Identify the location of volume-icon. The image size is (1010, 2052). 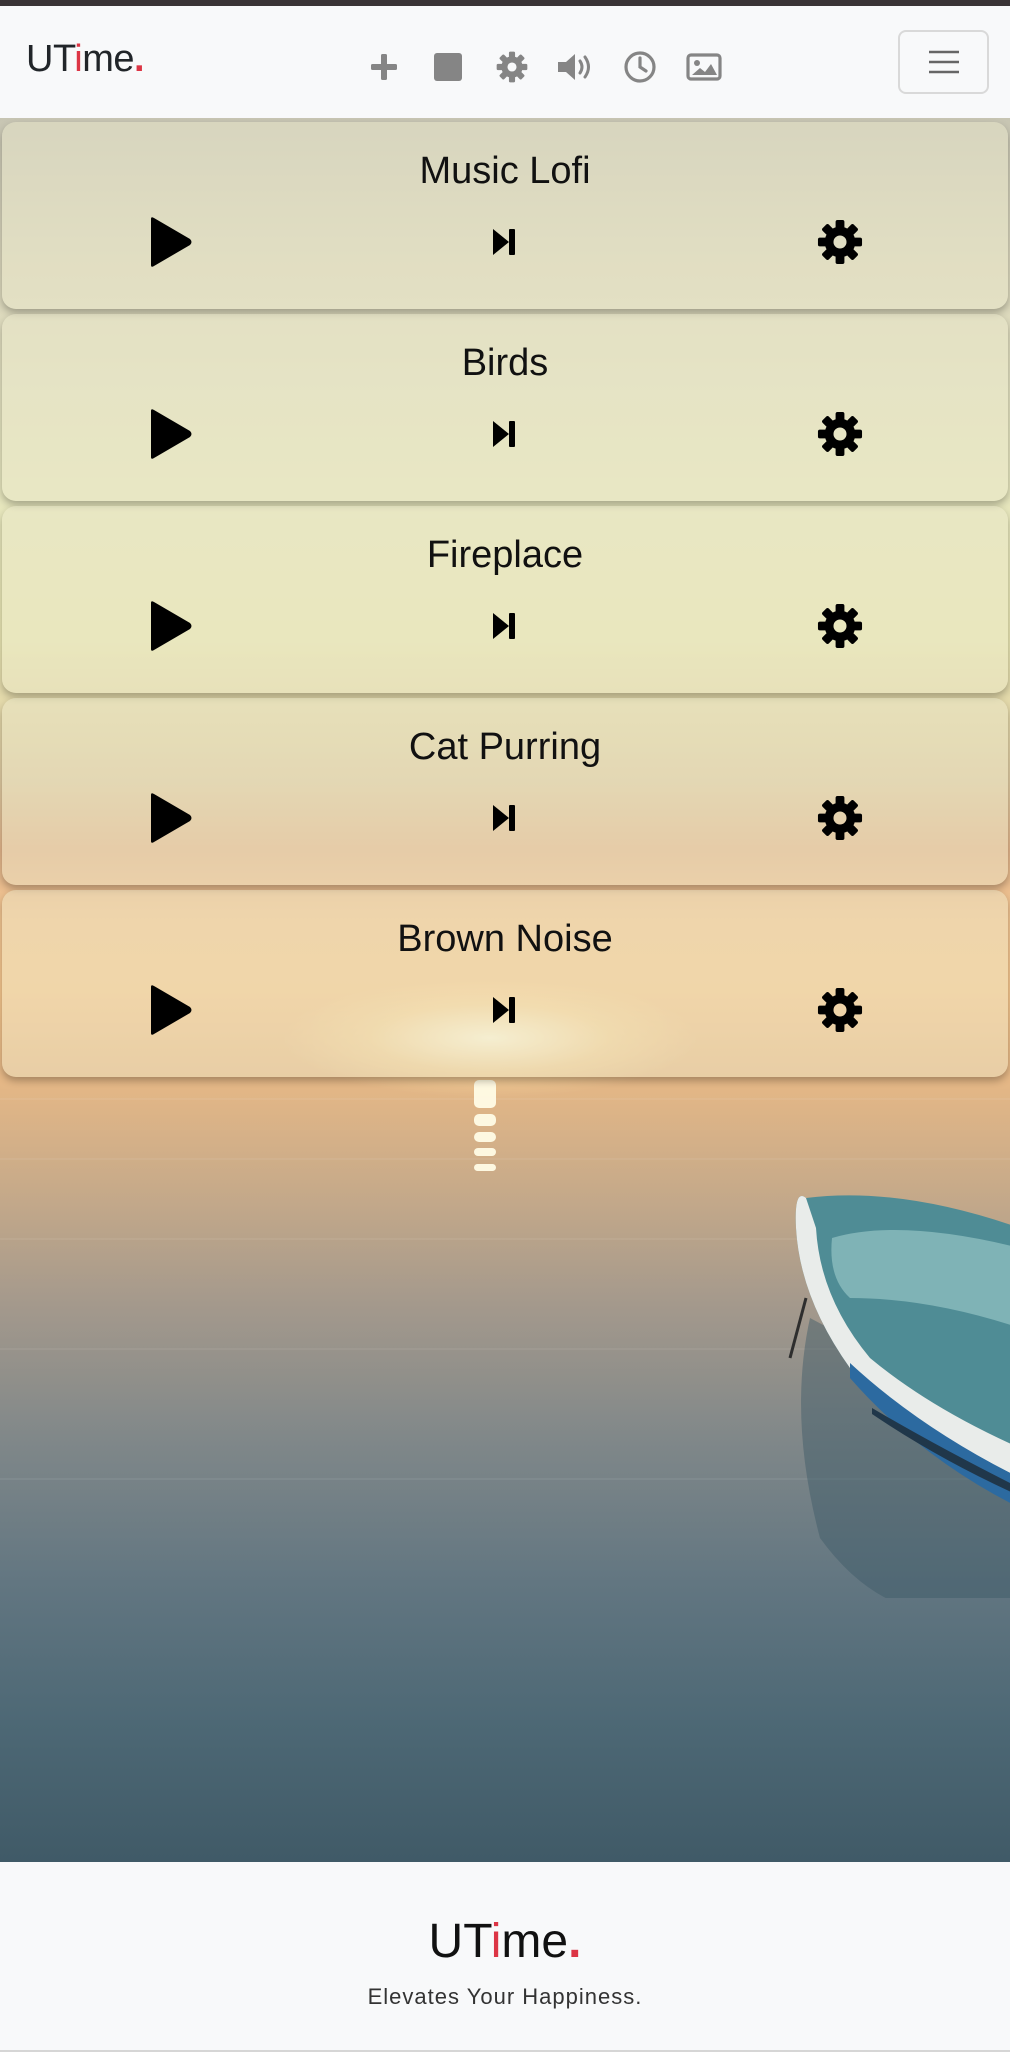
(574, 67).